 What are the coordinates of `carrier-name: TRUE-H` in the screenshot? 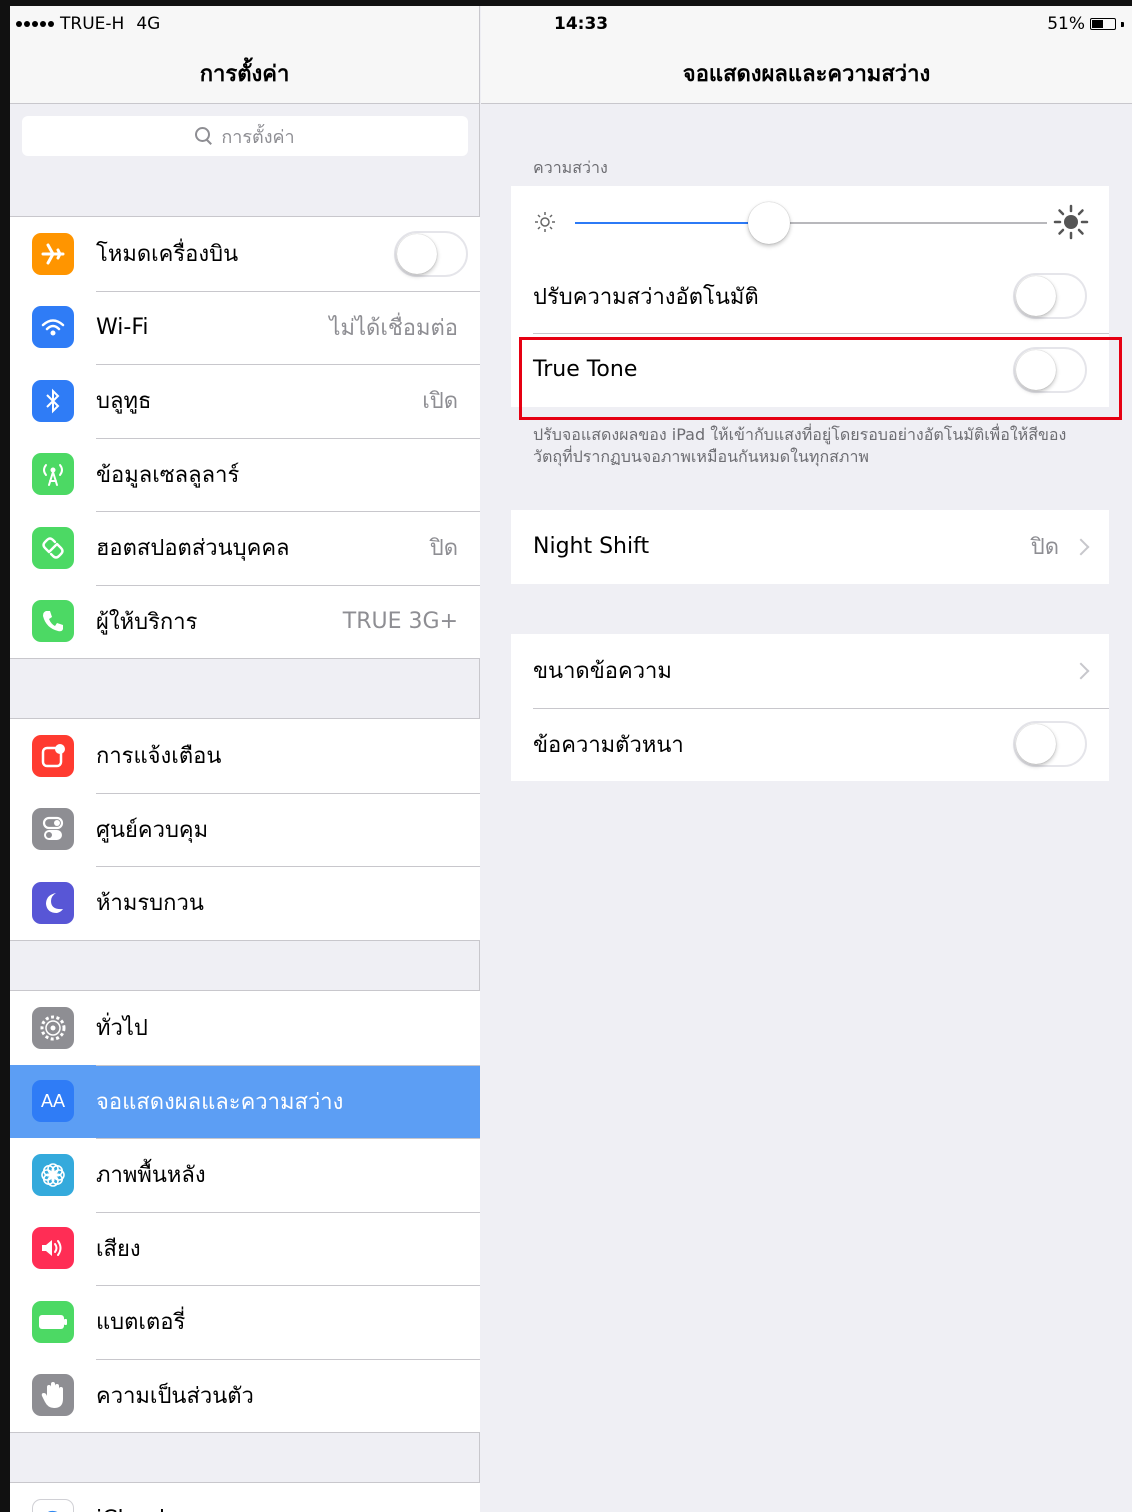 It's located at (92, 24).